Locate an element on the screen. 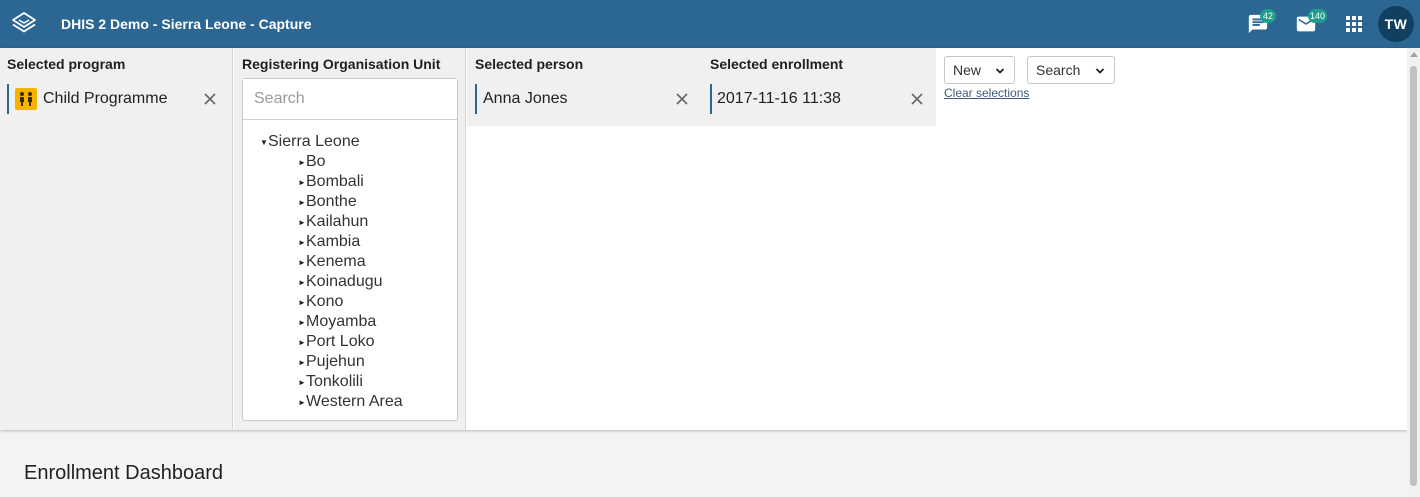 The image size is (1420, 497). tree-item: ► Kenema is located at coordinates (350, 262).